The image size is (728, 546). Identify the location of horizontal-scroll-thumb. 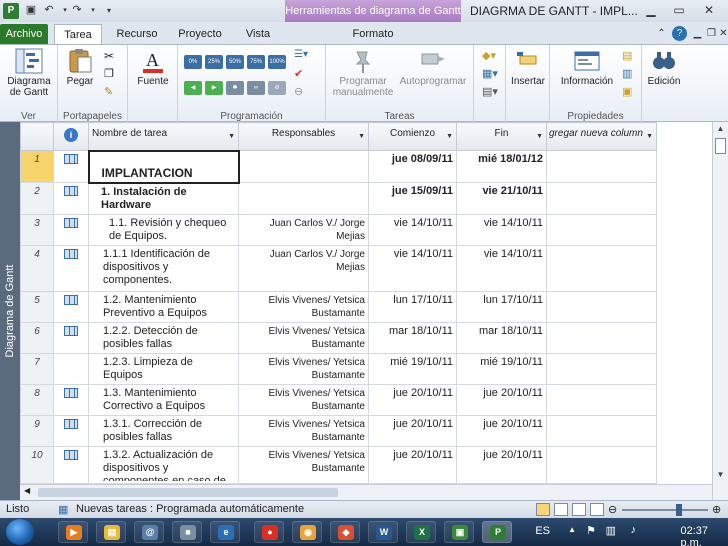
(188, 492).